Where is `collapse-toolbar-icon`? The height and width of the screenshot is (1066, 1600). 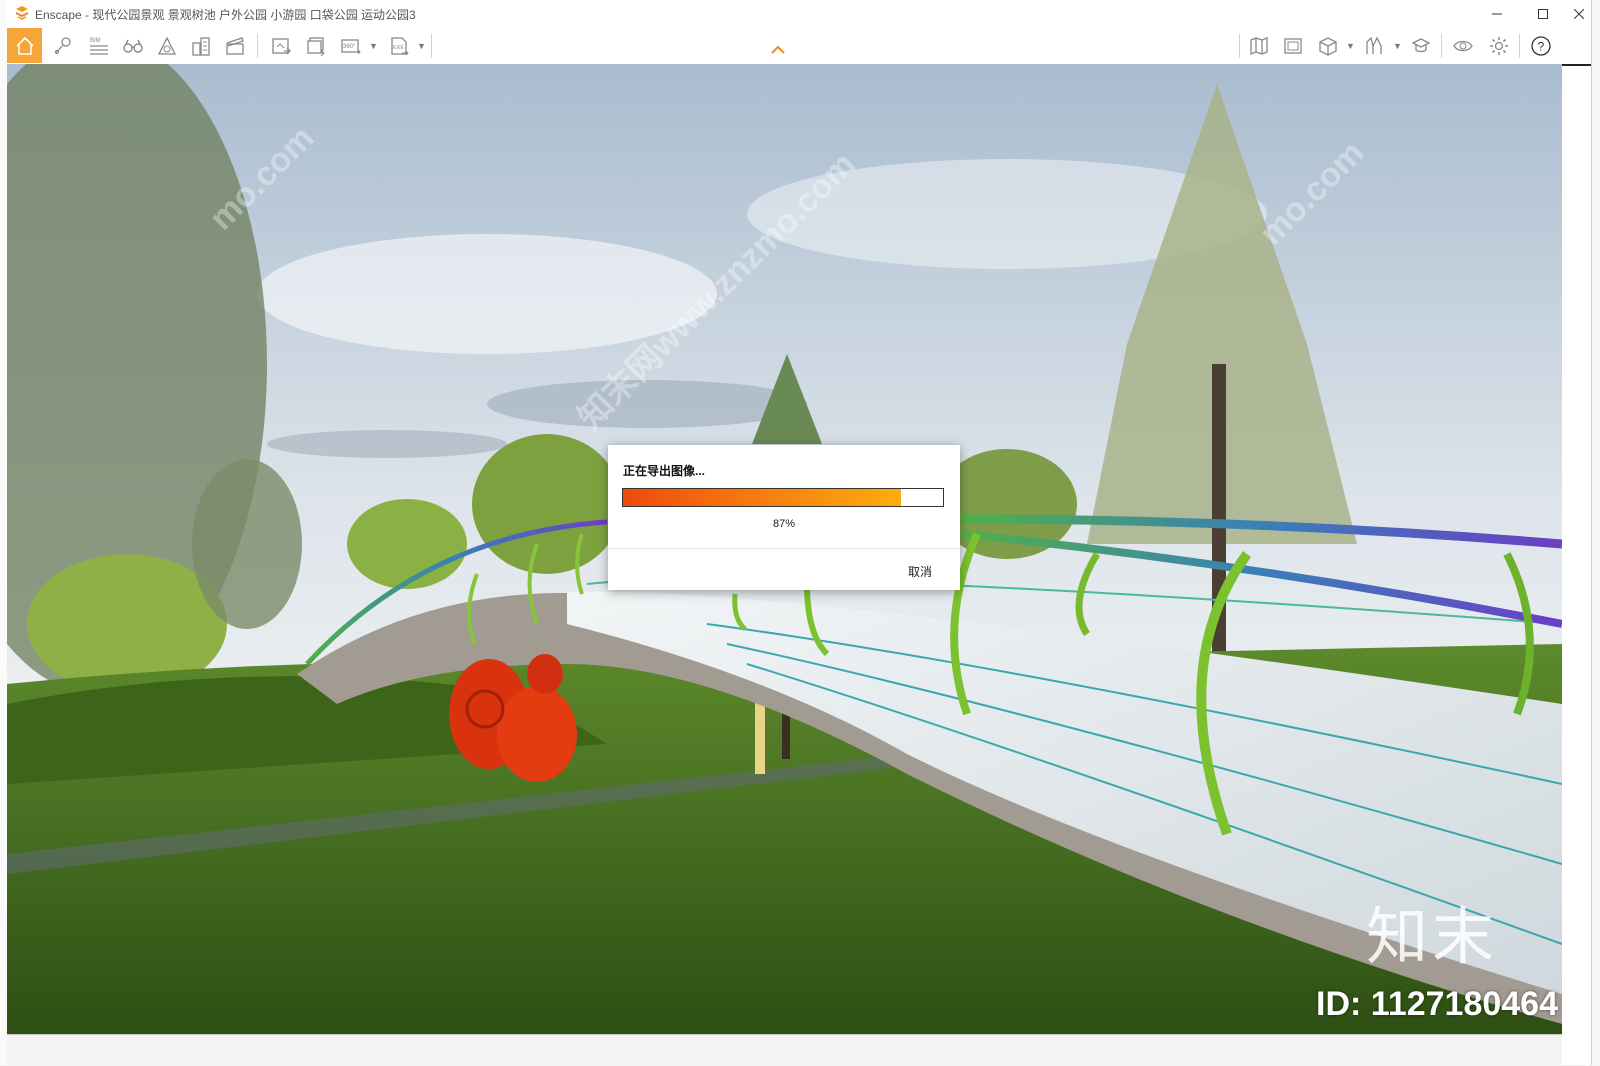 collapse-toolbar-icon is located at coordinates (778, 50).